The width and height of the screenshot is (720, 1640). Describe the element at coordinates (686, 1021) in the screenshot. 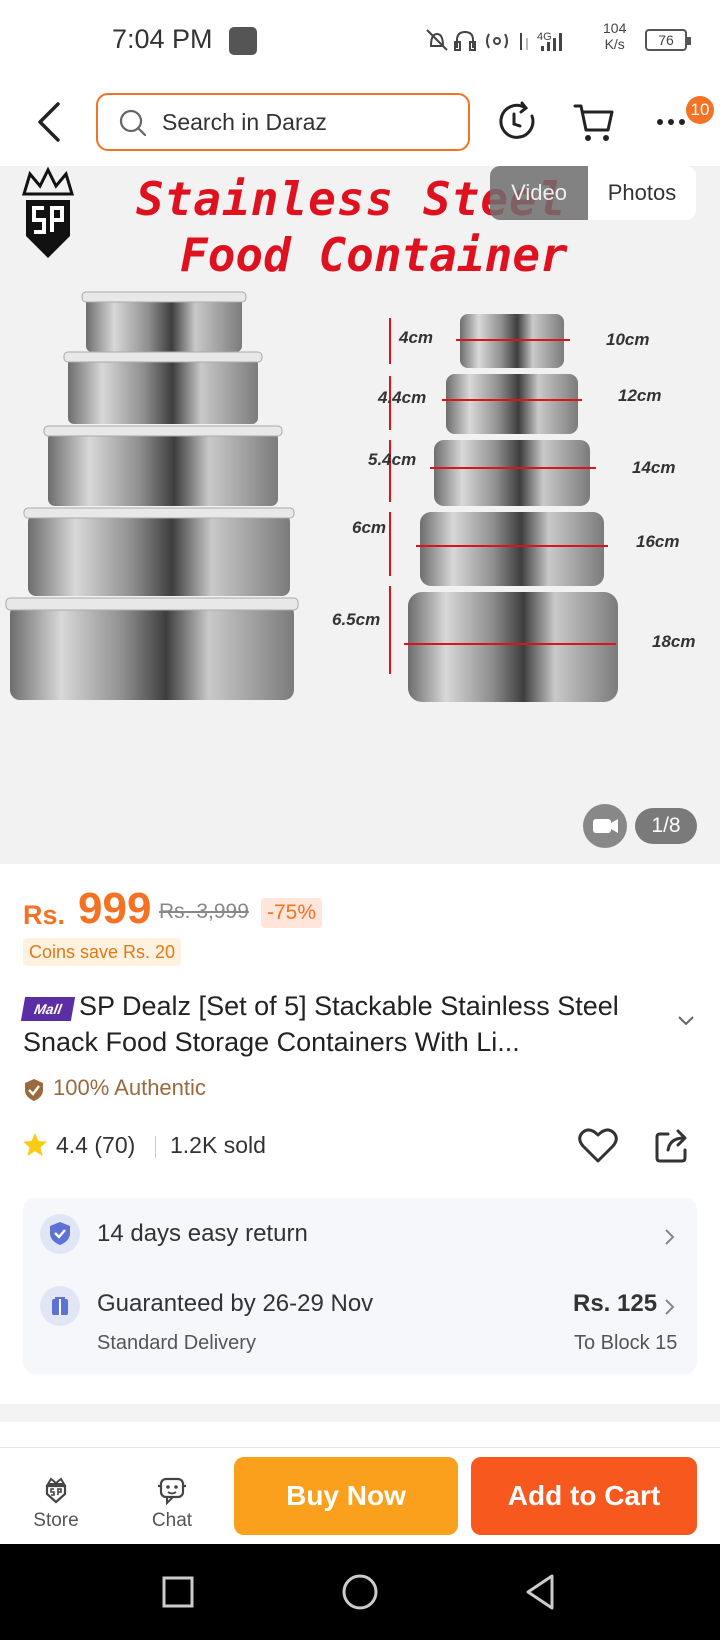

I see `chevron-down-icon` at that location.